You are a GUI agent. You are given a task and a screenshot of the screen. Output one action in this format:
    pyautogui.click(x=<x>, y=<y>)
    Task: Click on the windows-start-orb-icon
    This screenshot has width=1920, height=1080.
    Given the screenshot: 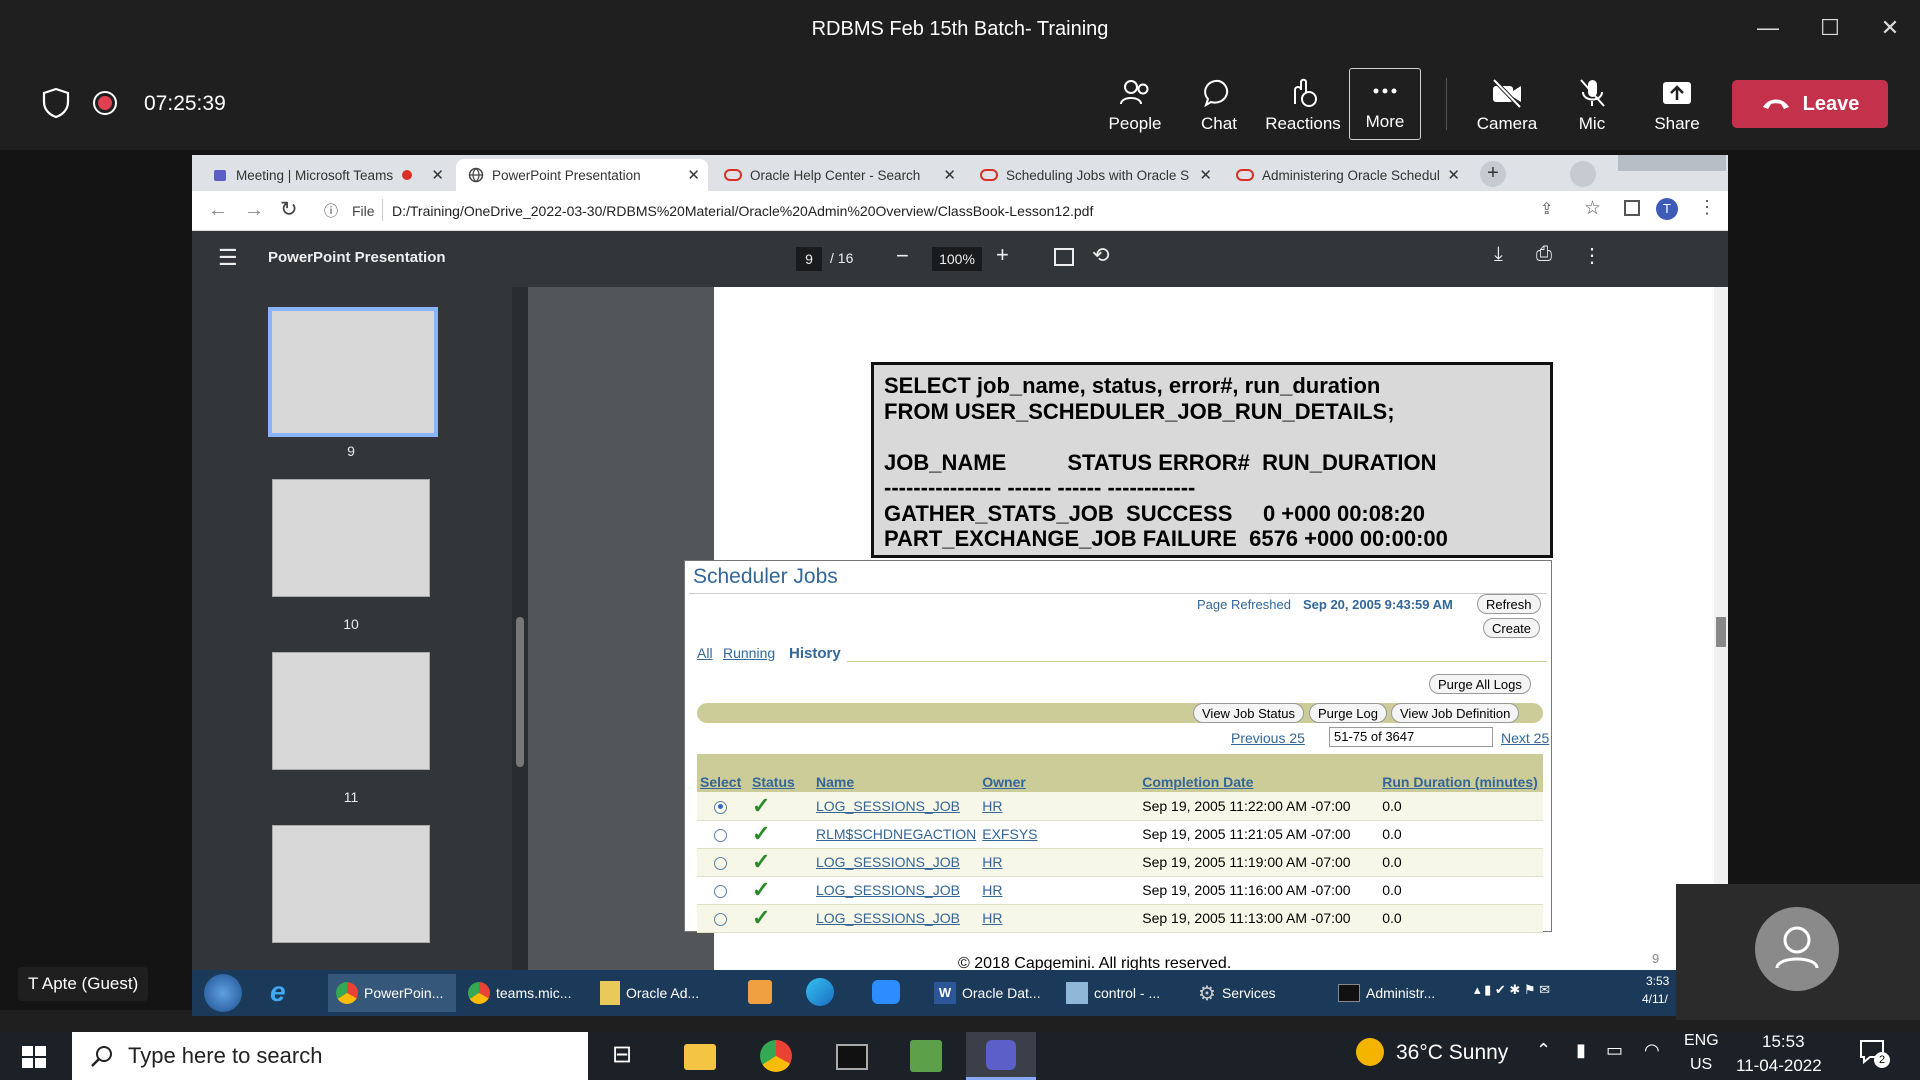 What is the action you would take?
    pyautogui.click(x=223, y=993)
    